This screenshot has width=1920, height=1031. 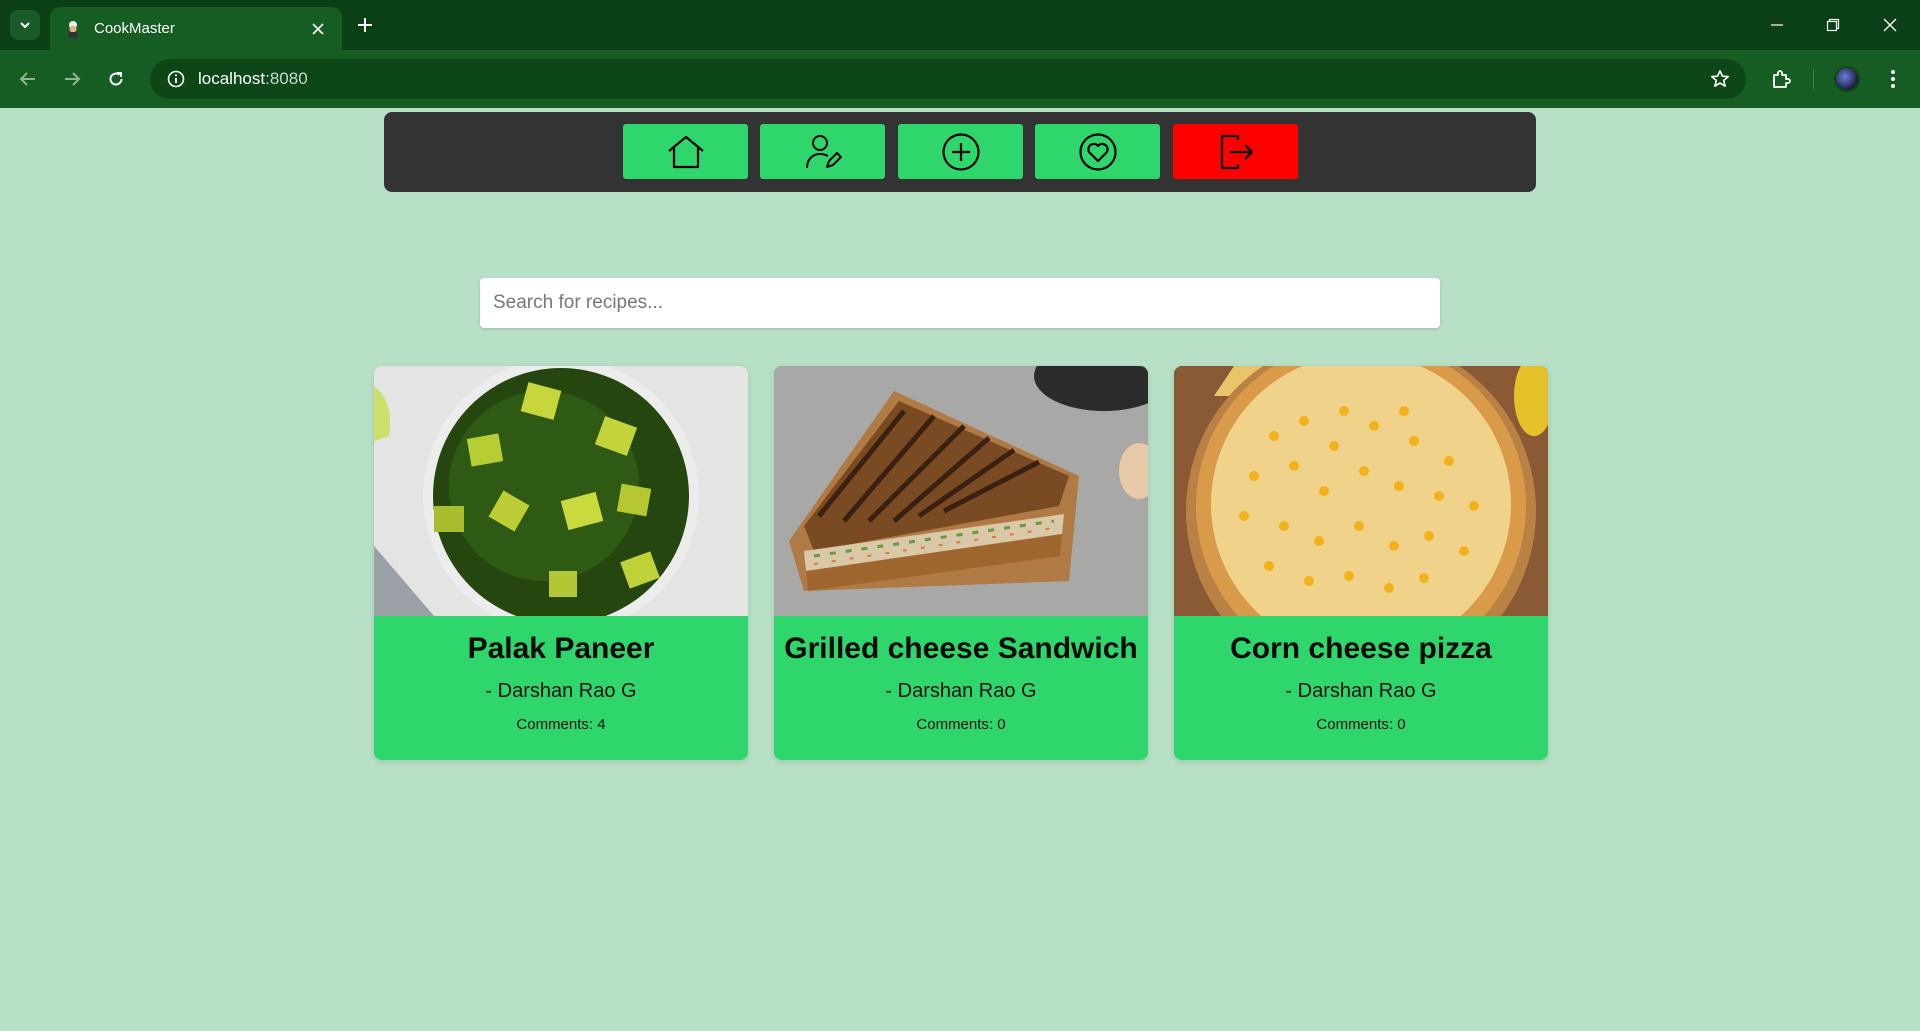 I want to click on recipe-title: Corn cheese pizza, so click(x=1361, y=648).